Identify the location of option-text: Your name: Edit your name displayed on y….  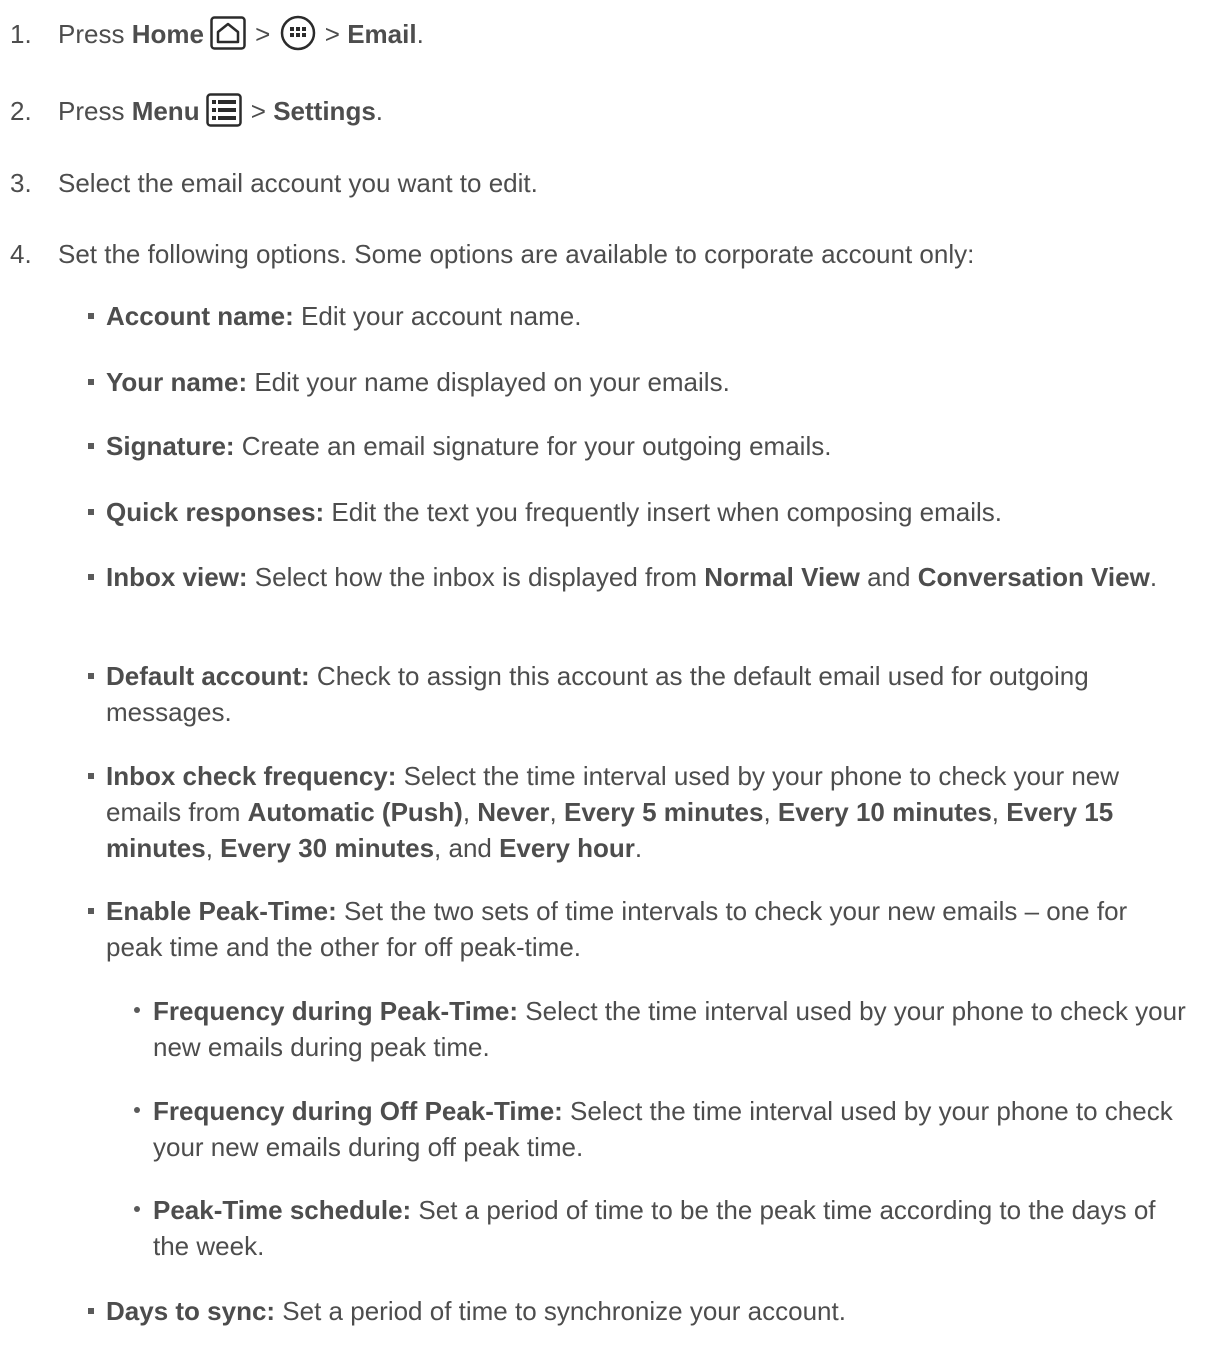
(658, 382).